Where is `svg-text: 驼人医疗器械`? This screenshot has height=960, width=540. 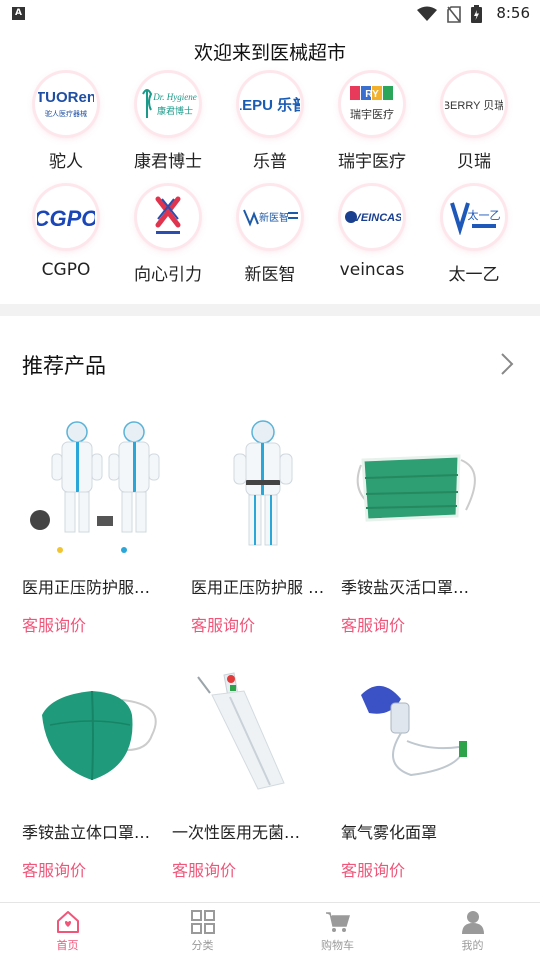
svg-text: 驼人医疗器械 is located at coordinates (66, 113).